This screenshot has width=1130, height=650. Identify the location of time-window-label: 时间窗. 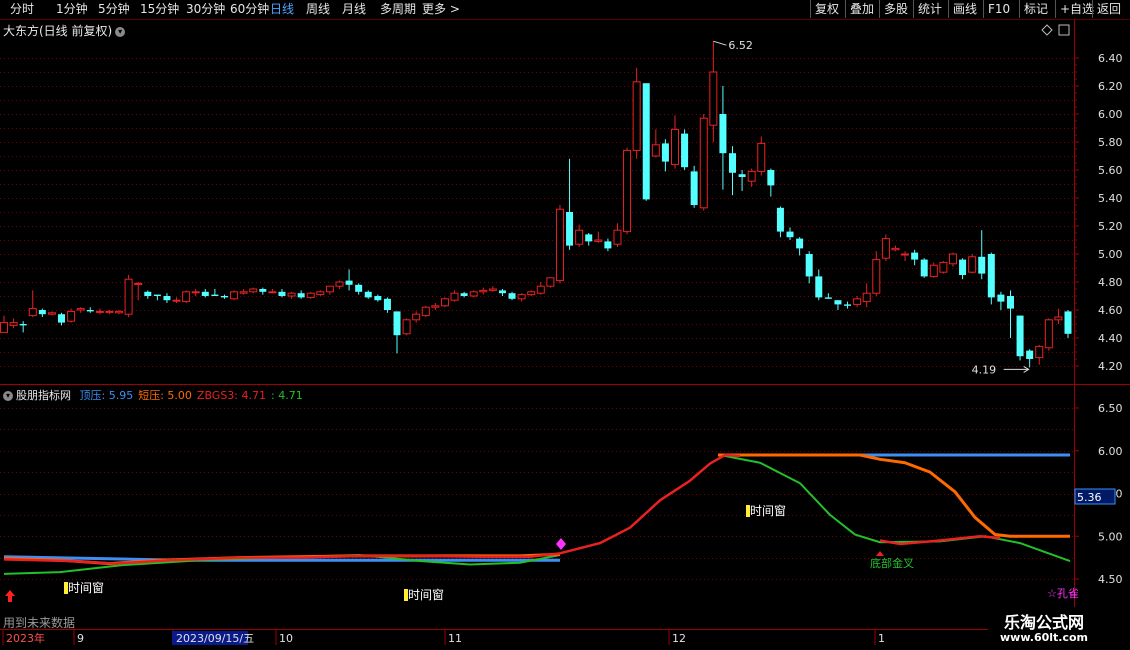
(768, 511).